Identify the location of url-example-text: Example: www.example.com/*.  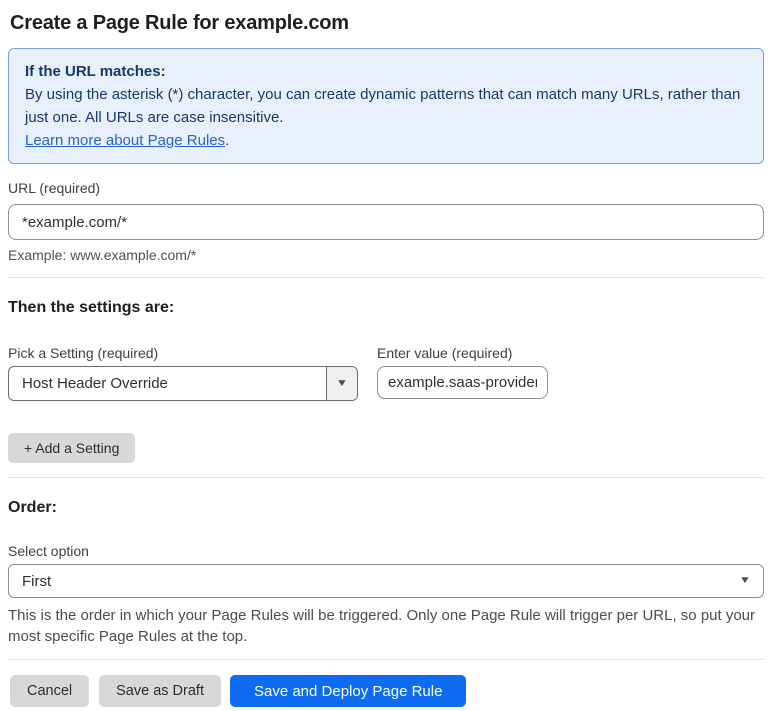
(102, 255).